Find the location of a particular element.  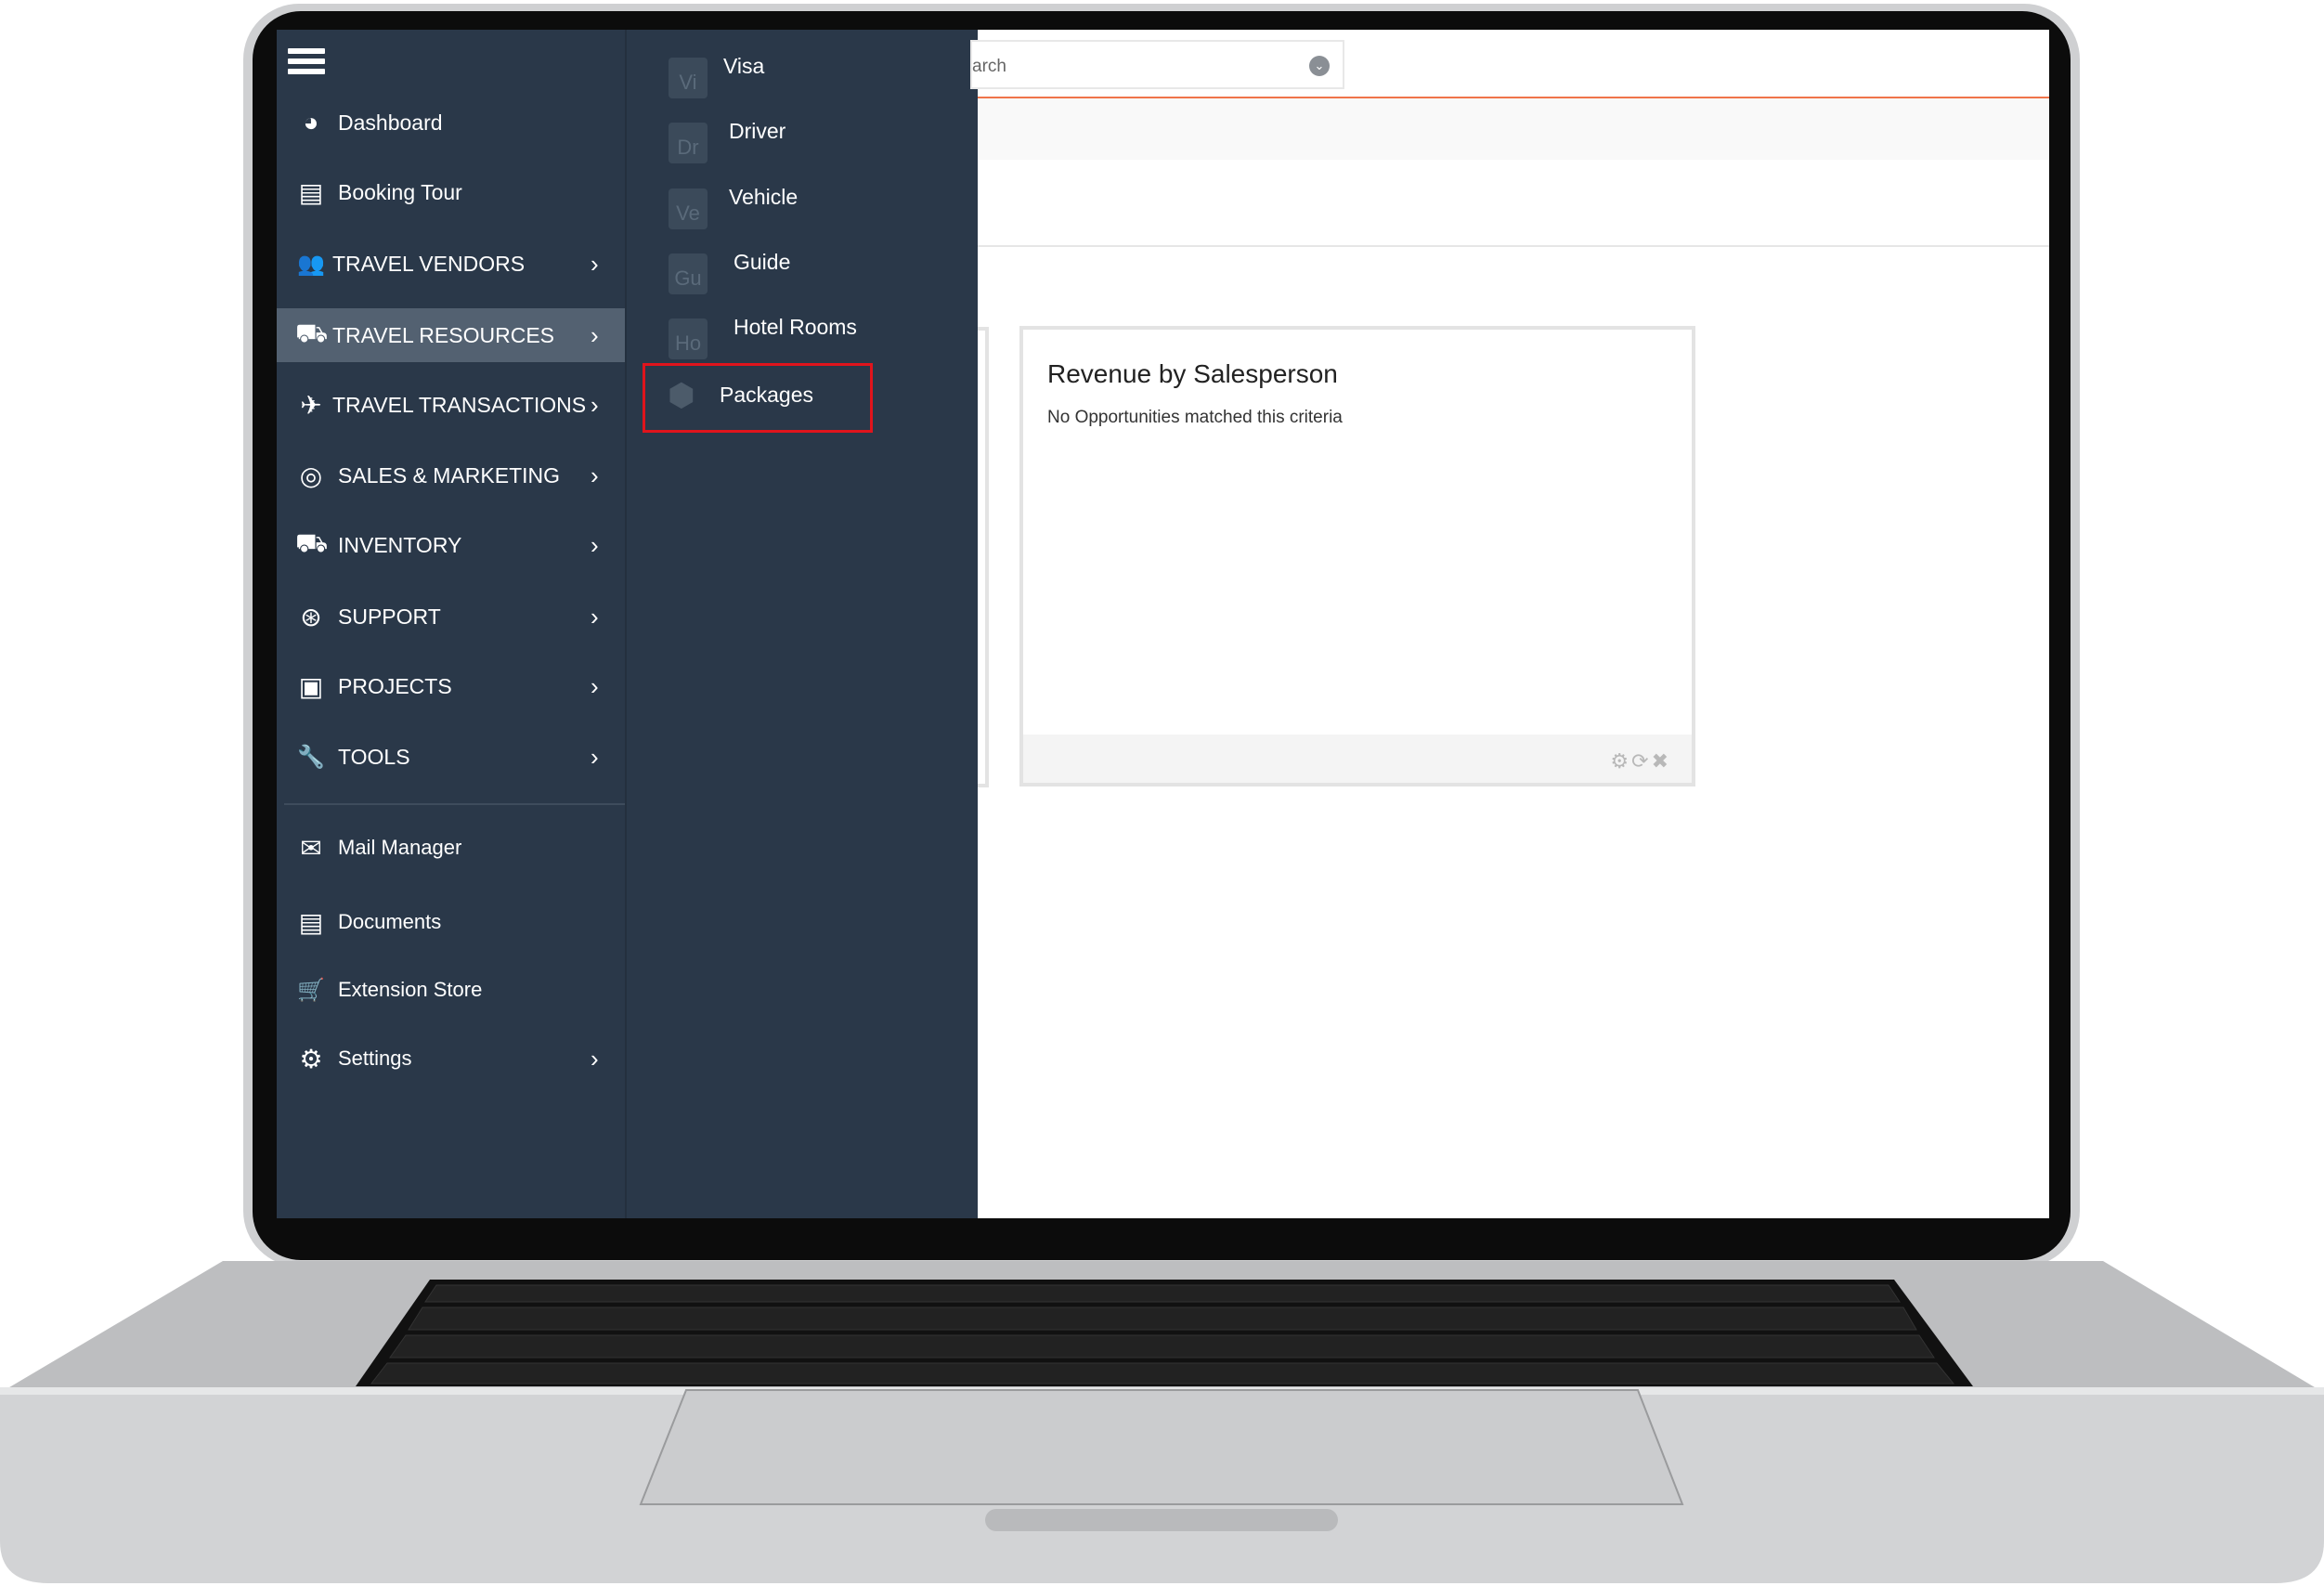

sidebar-item-label: TRAVEL VENDORS is located at coordinates (429, 263).